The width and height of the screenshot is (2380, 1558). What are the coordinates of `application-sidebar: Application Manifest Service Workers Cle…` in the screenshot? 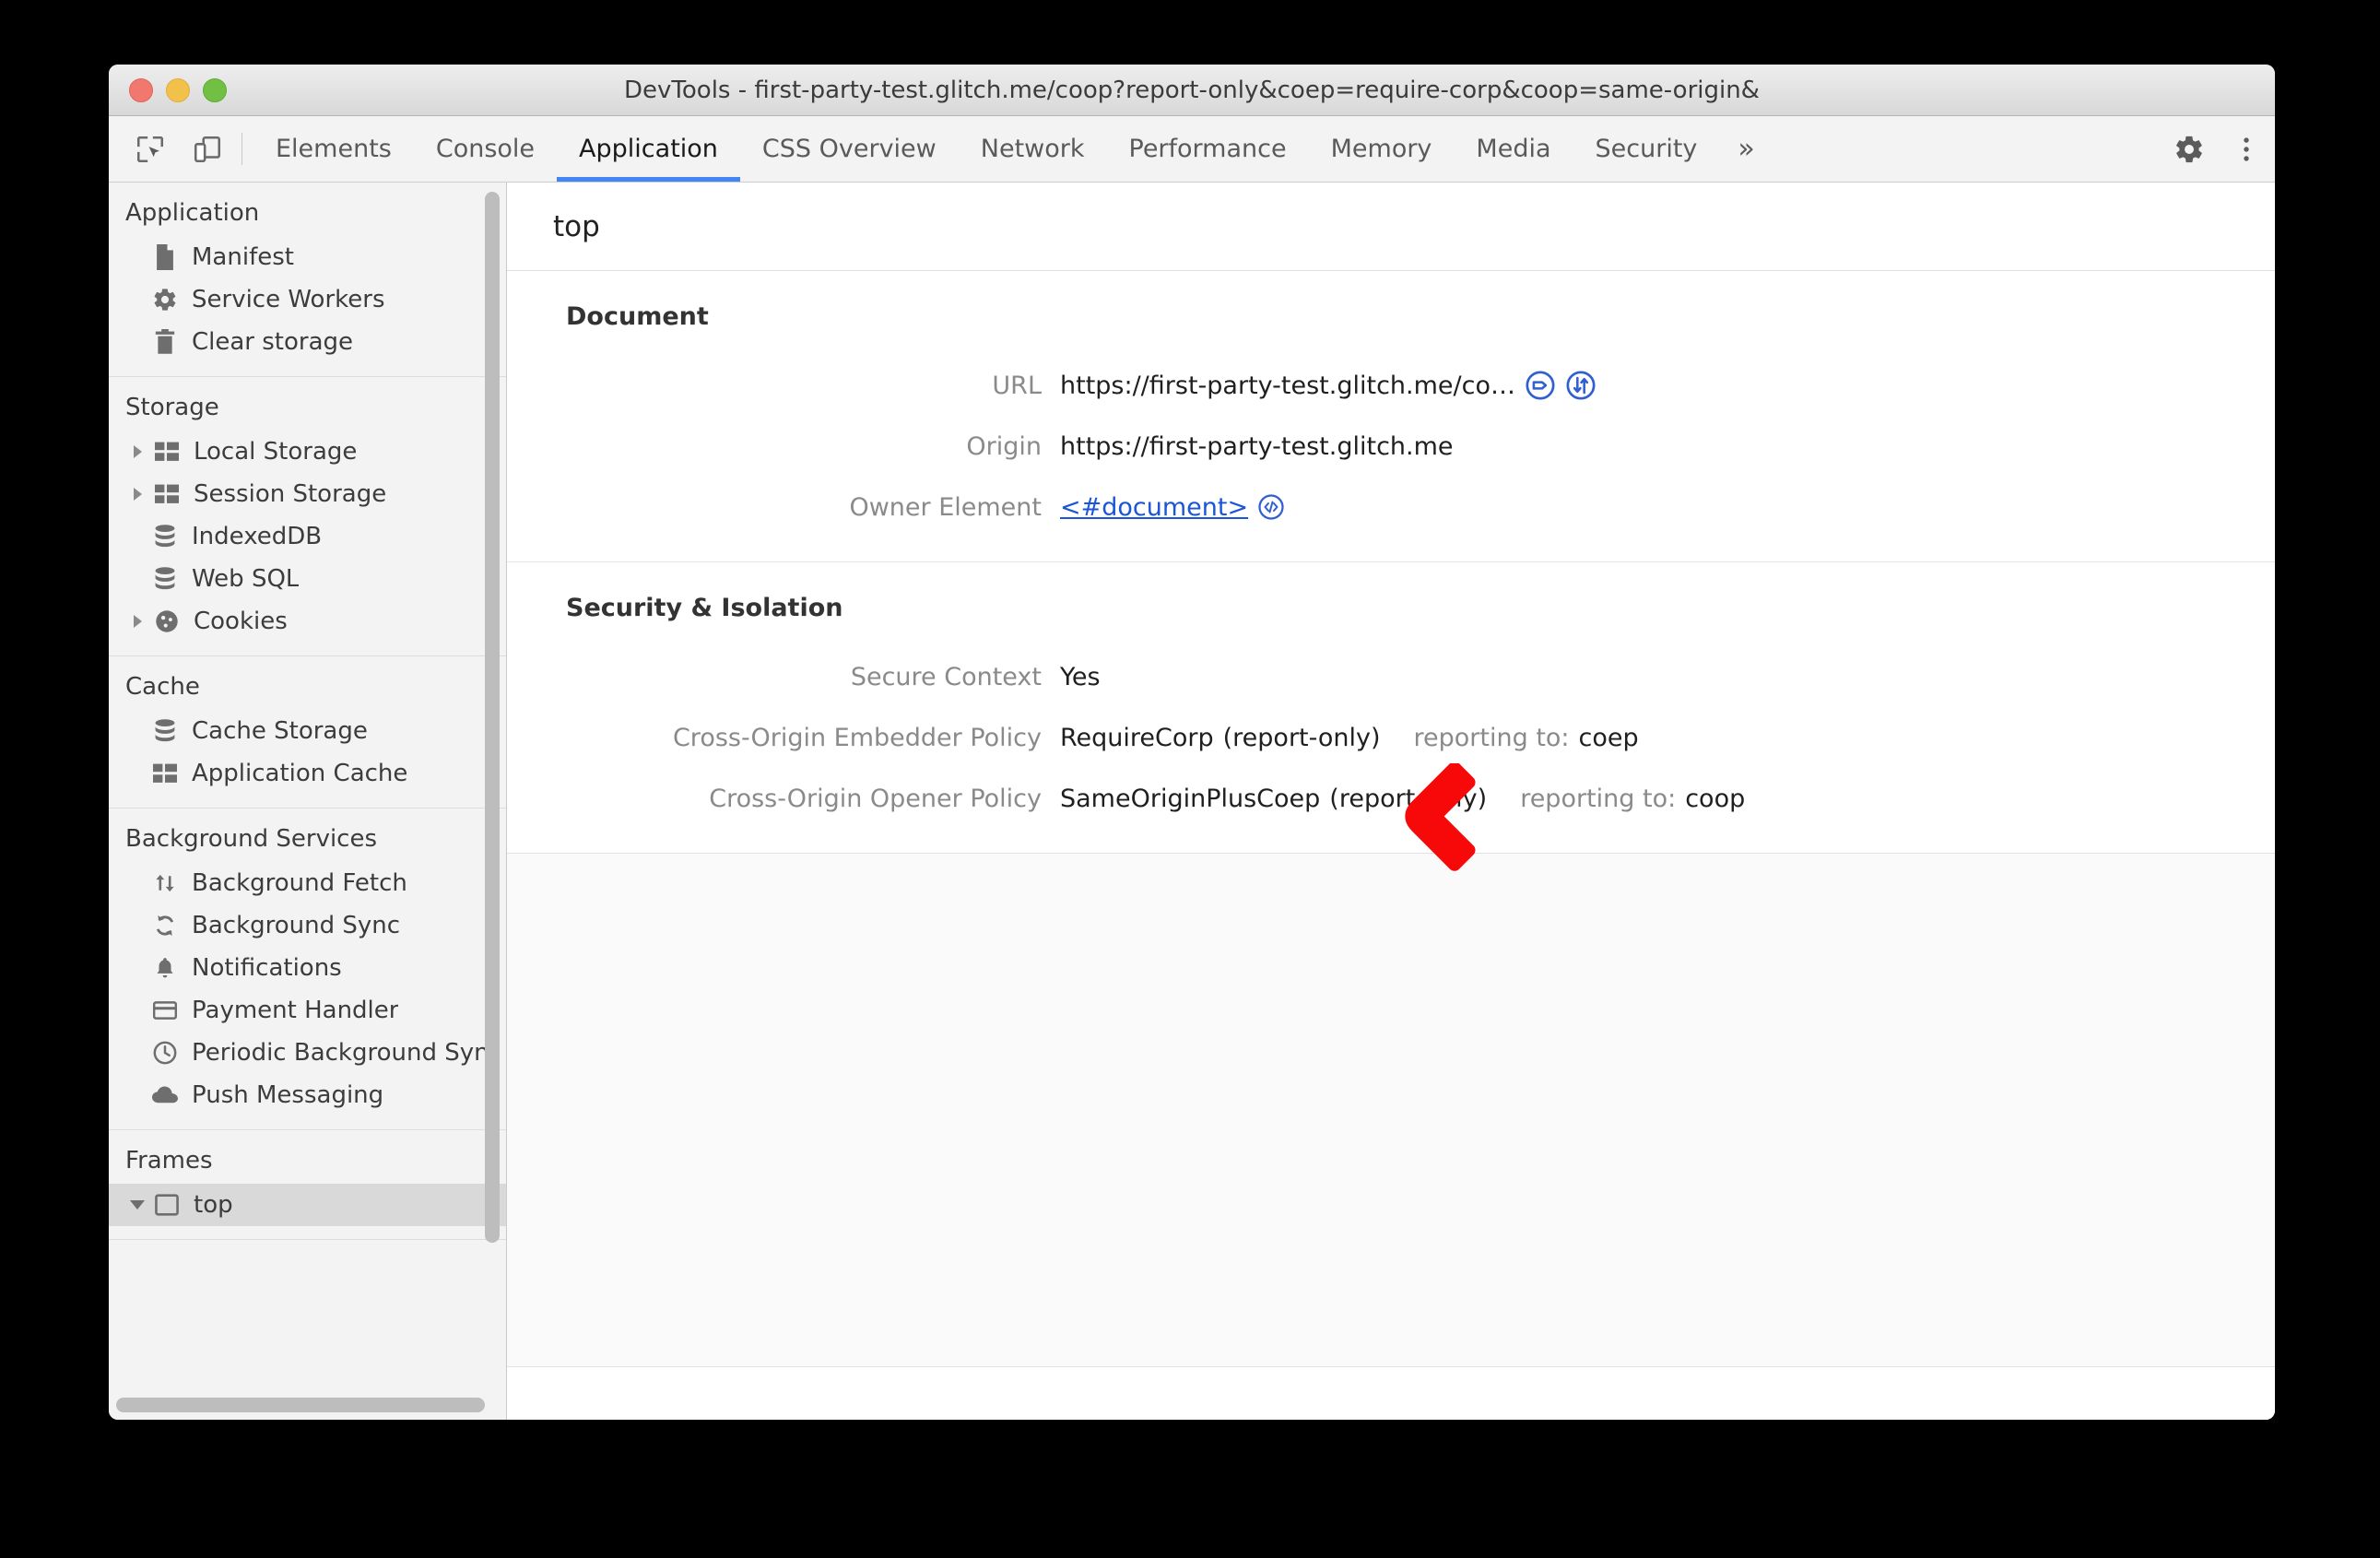 It's located at (308, 801).